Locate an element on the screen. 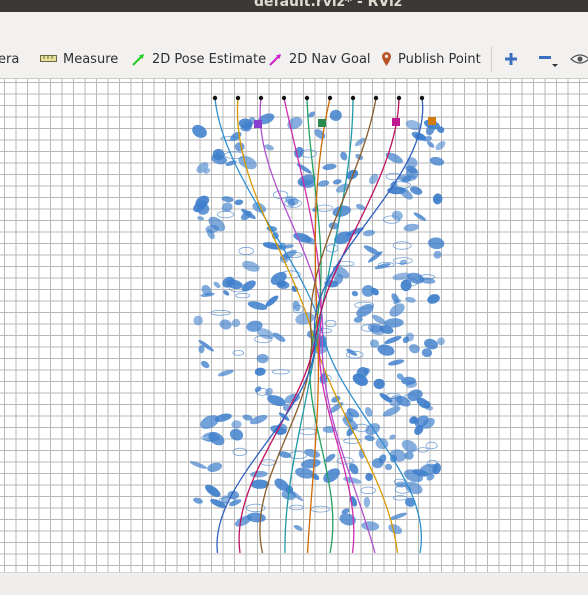 The width and height of the screenshot is (588, 595). pose-estimate-tool-button: 2D Pose Estimate is located at coordinates (198, 59).